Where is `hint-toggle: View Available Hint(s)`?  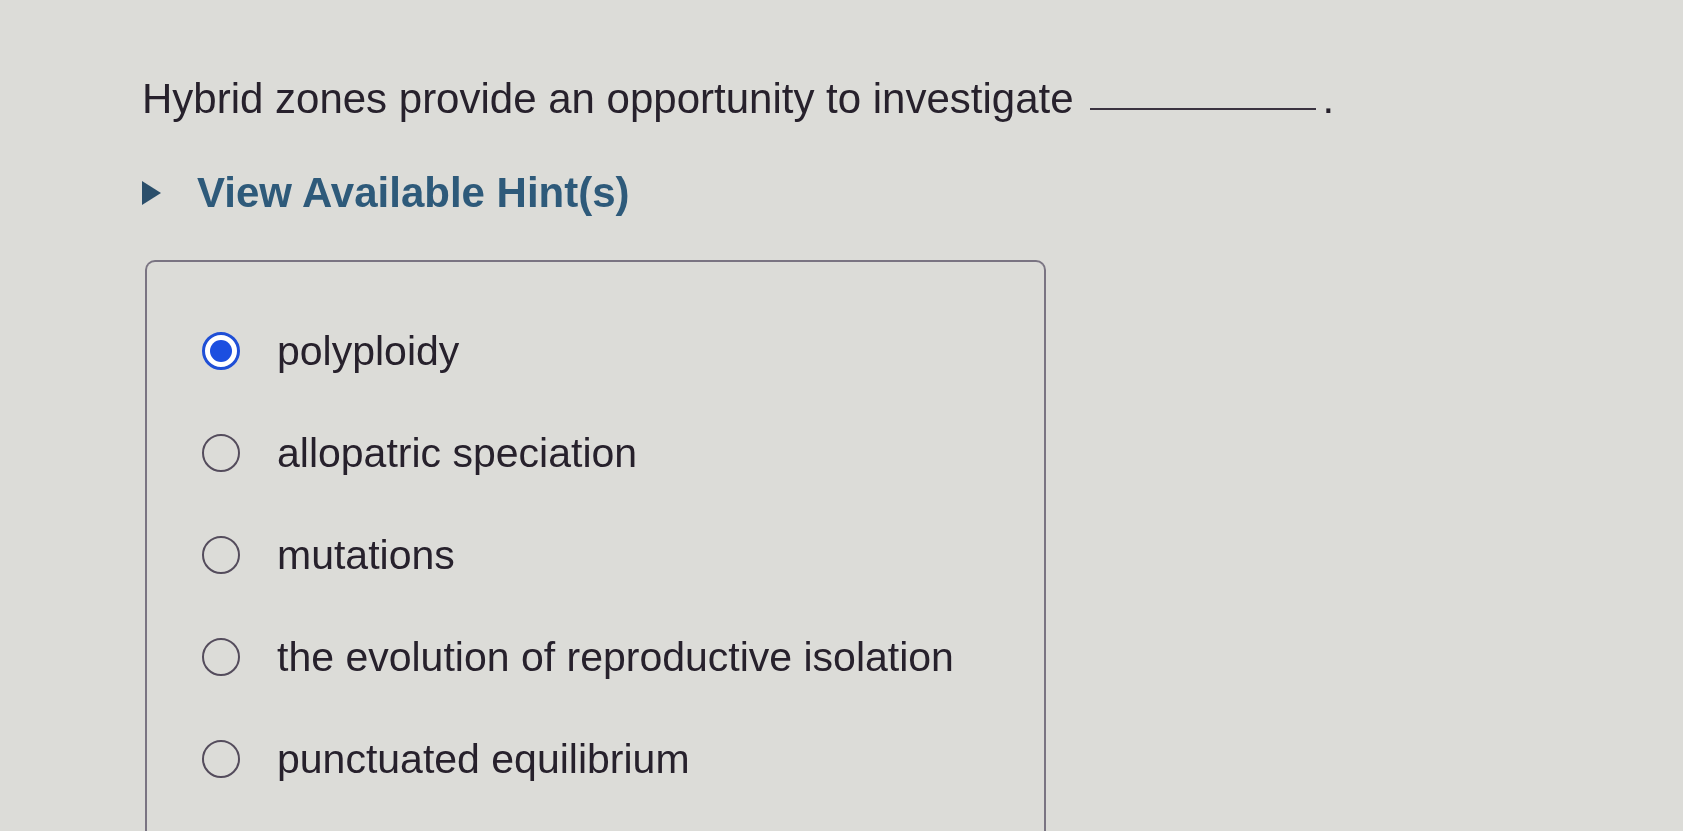 hint-toggle: View Available Hint(s) is located at coordinates (386, 193).